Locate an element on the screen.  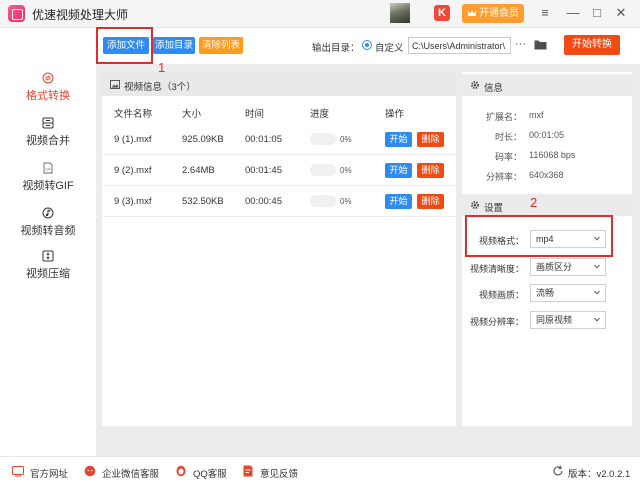
sidebar: 格式转换 视频合并 GIF 视频转GIF 视频转音频 视频压缩 is located at coordinates (48, 242).